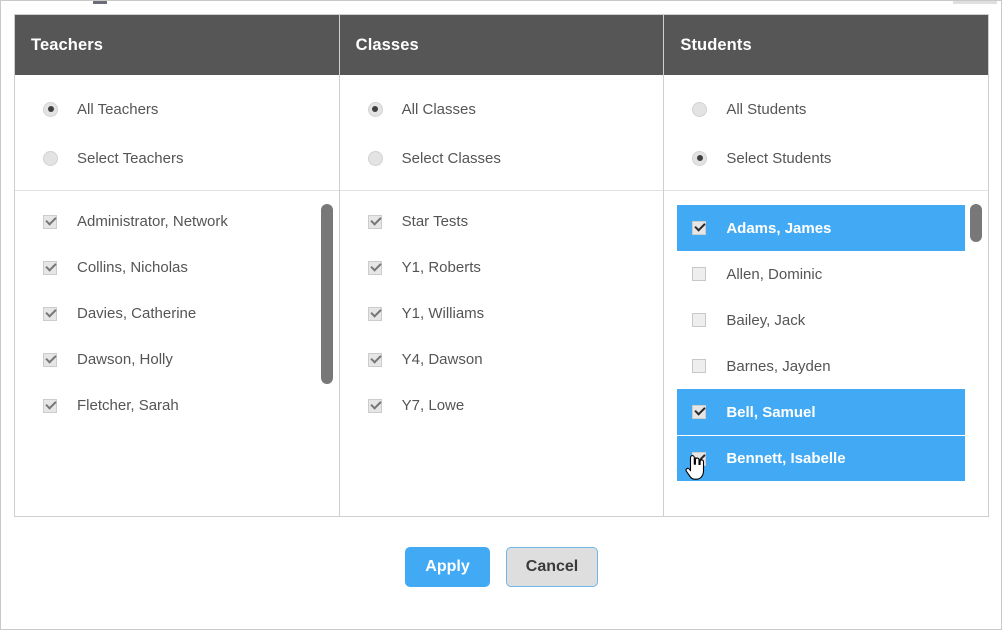 This screenshot has height=630, width=1002. I want to click on radio-option-select-classes: Select Classes, so click(502, 158).